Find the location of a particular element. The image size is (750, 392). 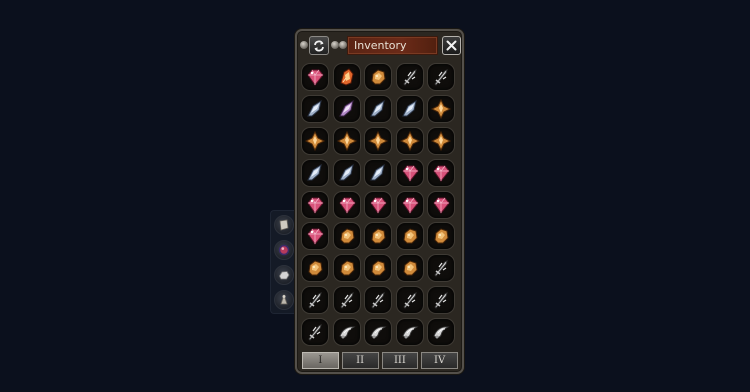

tab-page-1: I is located at coordinates (320, 360).